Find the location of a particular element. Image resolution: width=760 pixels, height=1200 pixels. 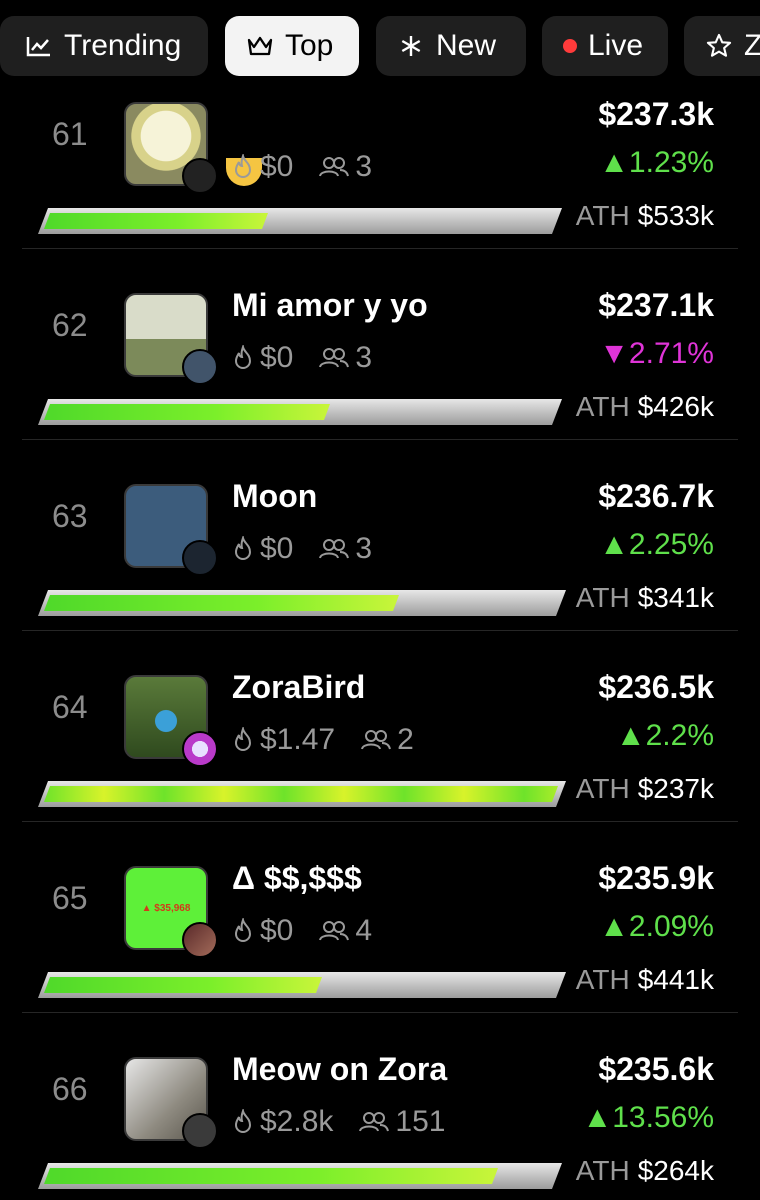

holders-count: 151 is located at coordinates (420, 1121).